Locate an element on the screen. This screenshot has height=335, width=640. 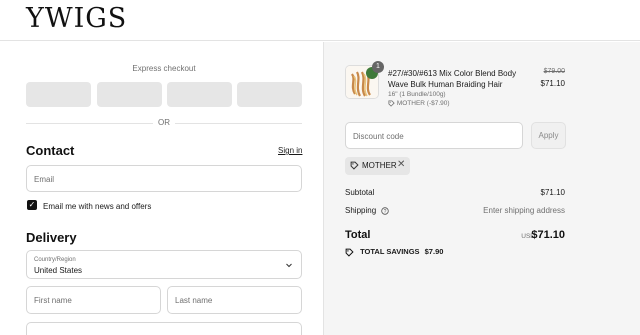
news-checkbox: ✓ is located at coordinates (32, 205).